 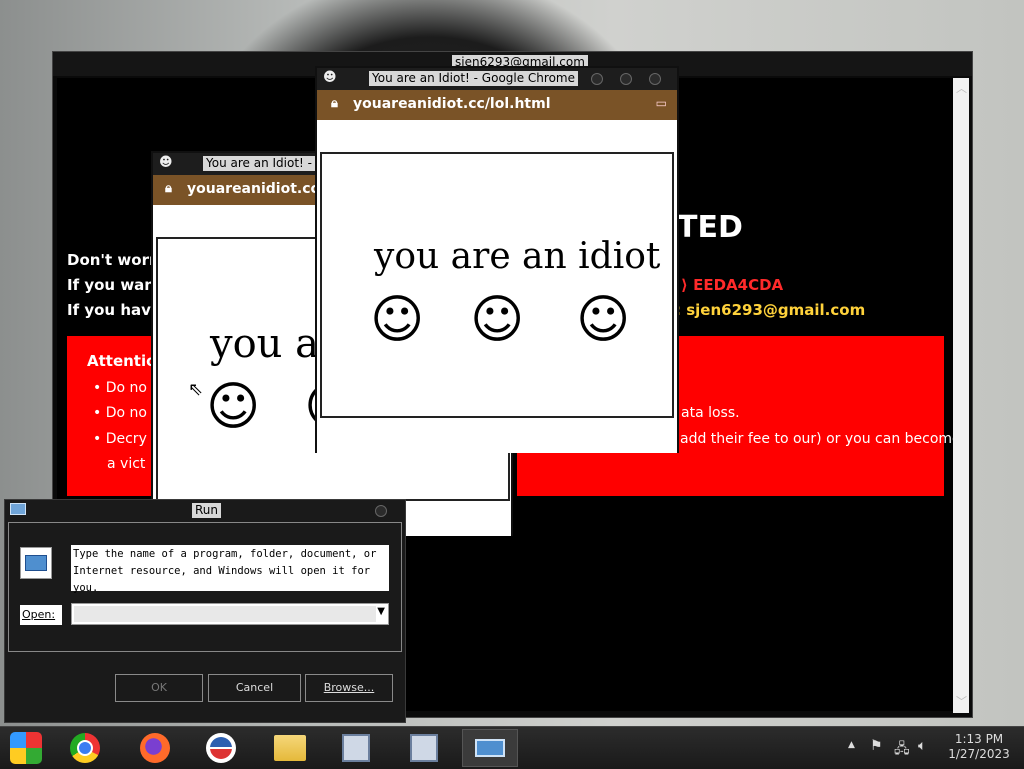 What do you see at coordinates (626, 79) in the screenshot?
I see `maximize-button` at bounding box center [626, 79].